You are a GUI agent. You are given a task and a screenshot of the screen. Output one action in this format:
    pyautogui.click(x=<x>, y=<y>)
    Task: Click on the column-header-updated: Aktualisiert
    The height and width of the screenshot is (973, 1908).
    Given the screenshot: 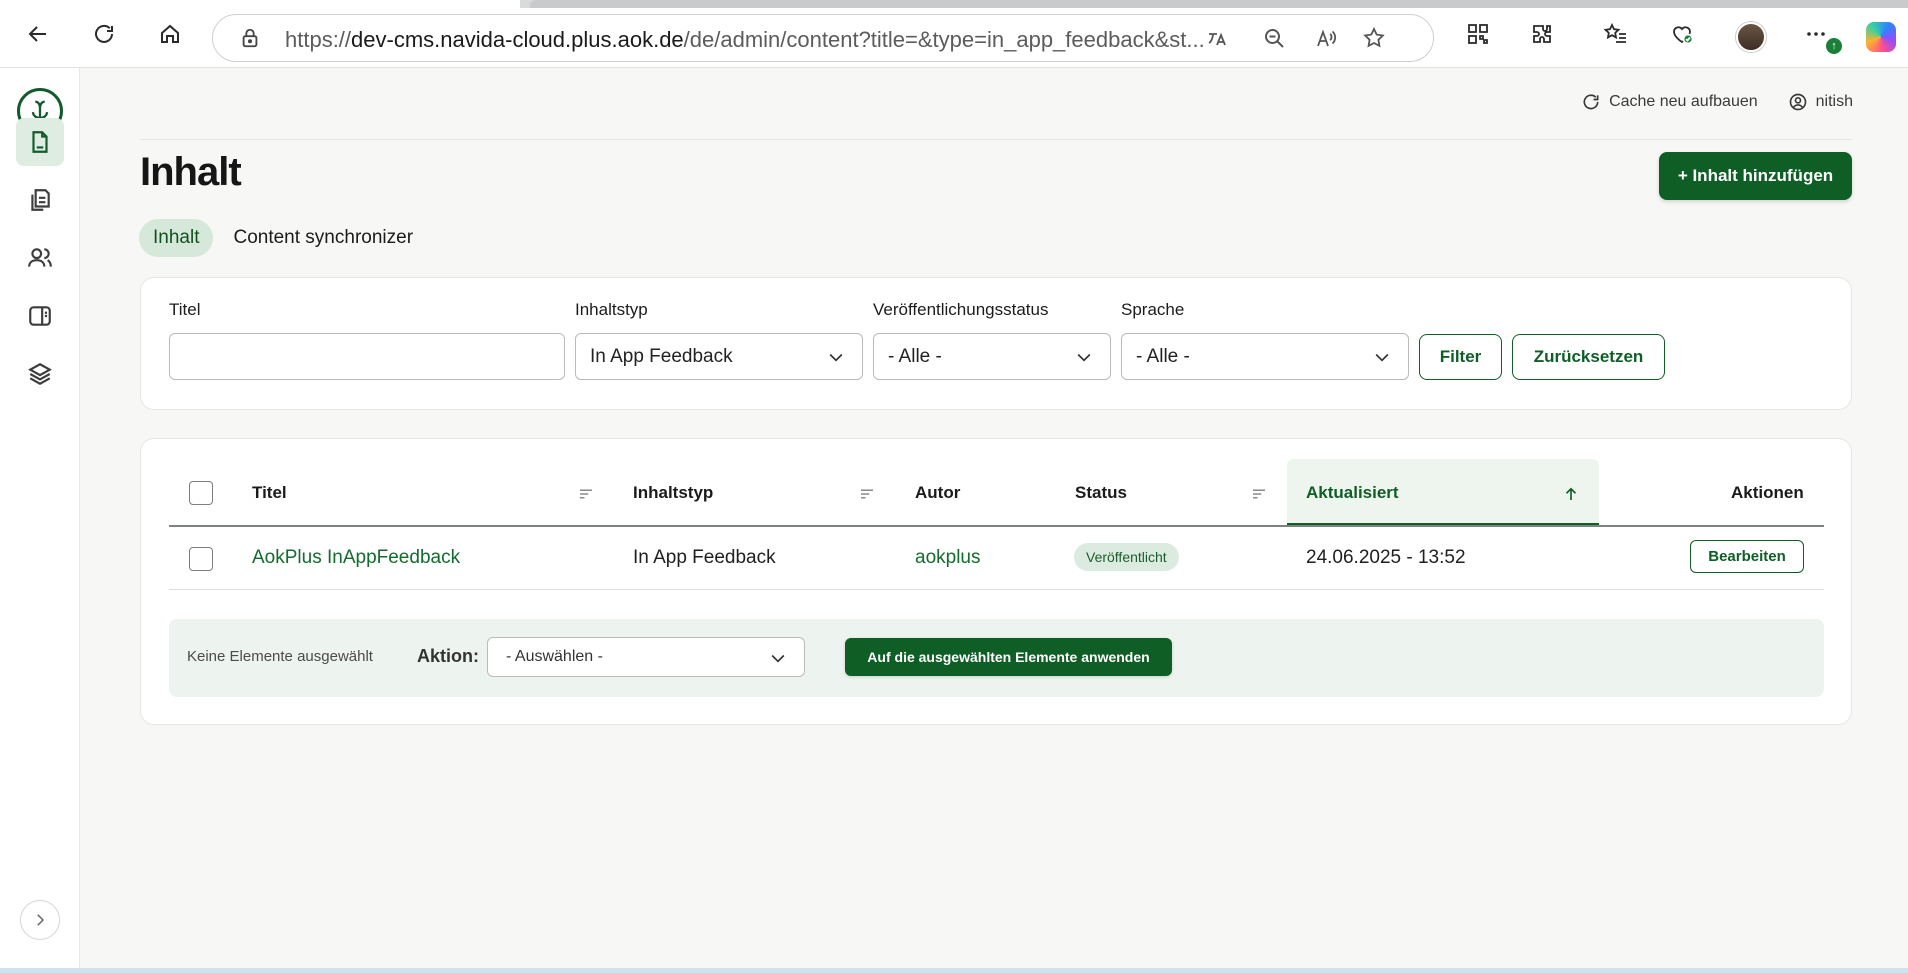 What is the action you would take?
    pyautogui.click(x=1352, y=493)
    